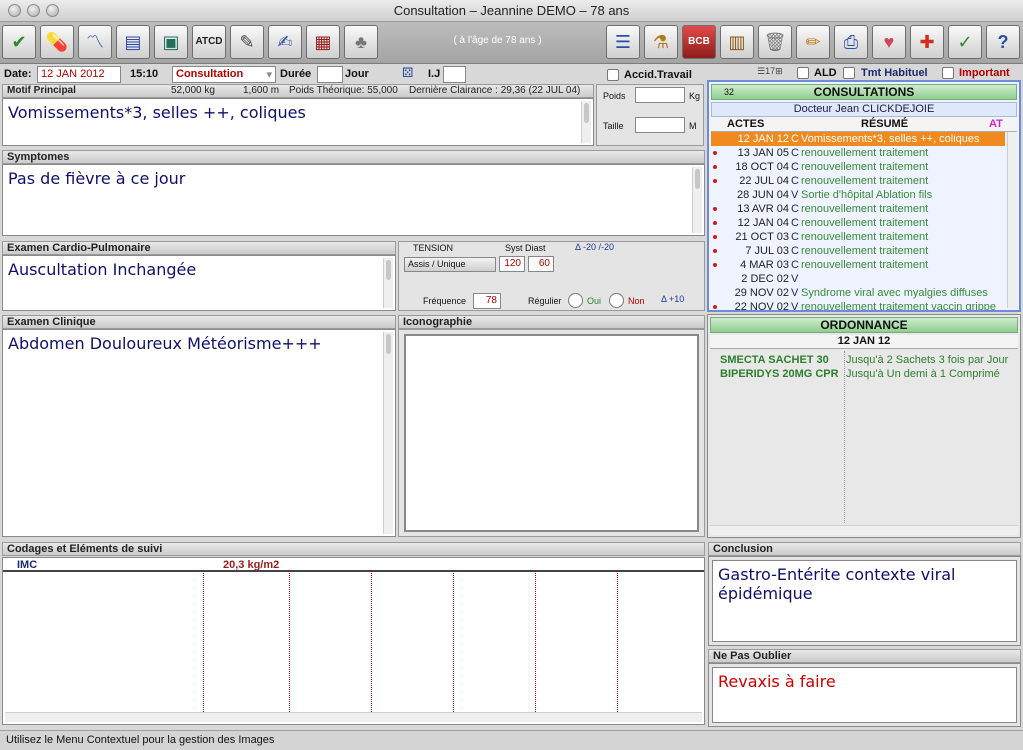 The image size is (1023, 750). Describe the element at coordinates (353, 717) in the screenshot. I see `codages-scrollbar` at that location.